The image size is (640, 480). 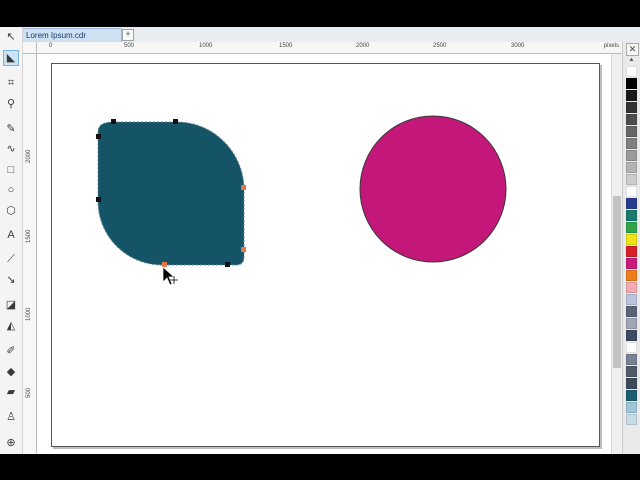 I want to click on close-palette-icon: ✕, so click(x=632, y=49).